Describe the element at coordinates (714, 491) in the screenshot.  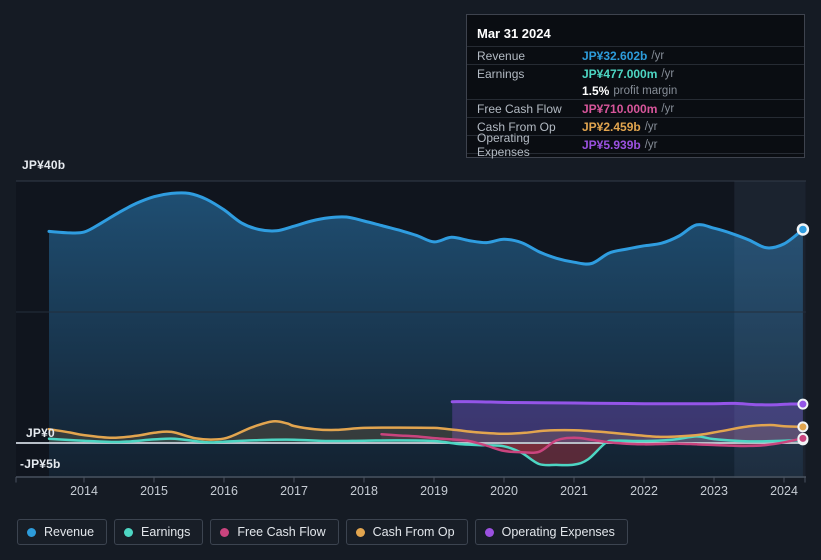
I see `x-axis-label-2023: 2023` at that location.